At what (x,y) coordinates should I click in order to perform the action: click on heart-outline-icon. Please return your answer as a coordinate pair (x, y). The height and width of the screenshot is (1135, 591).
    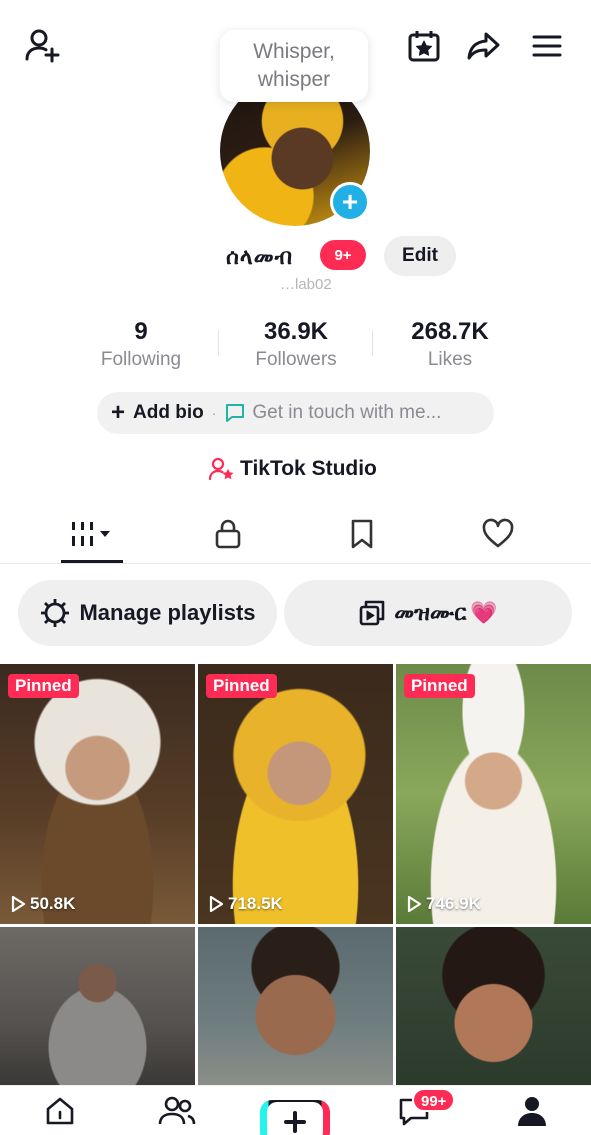
    Looking at the image, I should click on (498, 533).